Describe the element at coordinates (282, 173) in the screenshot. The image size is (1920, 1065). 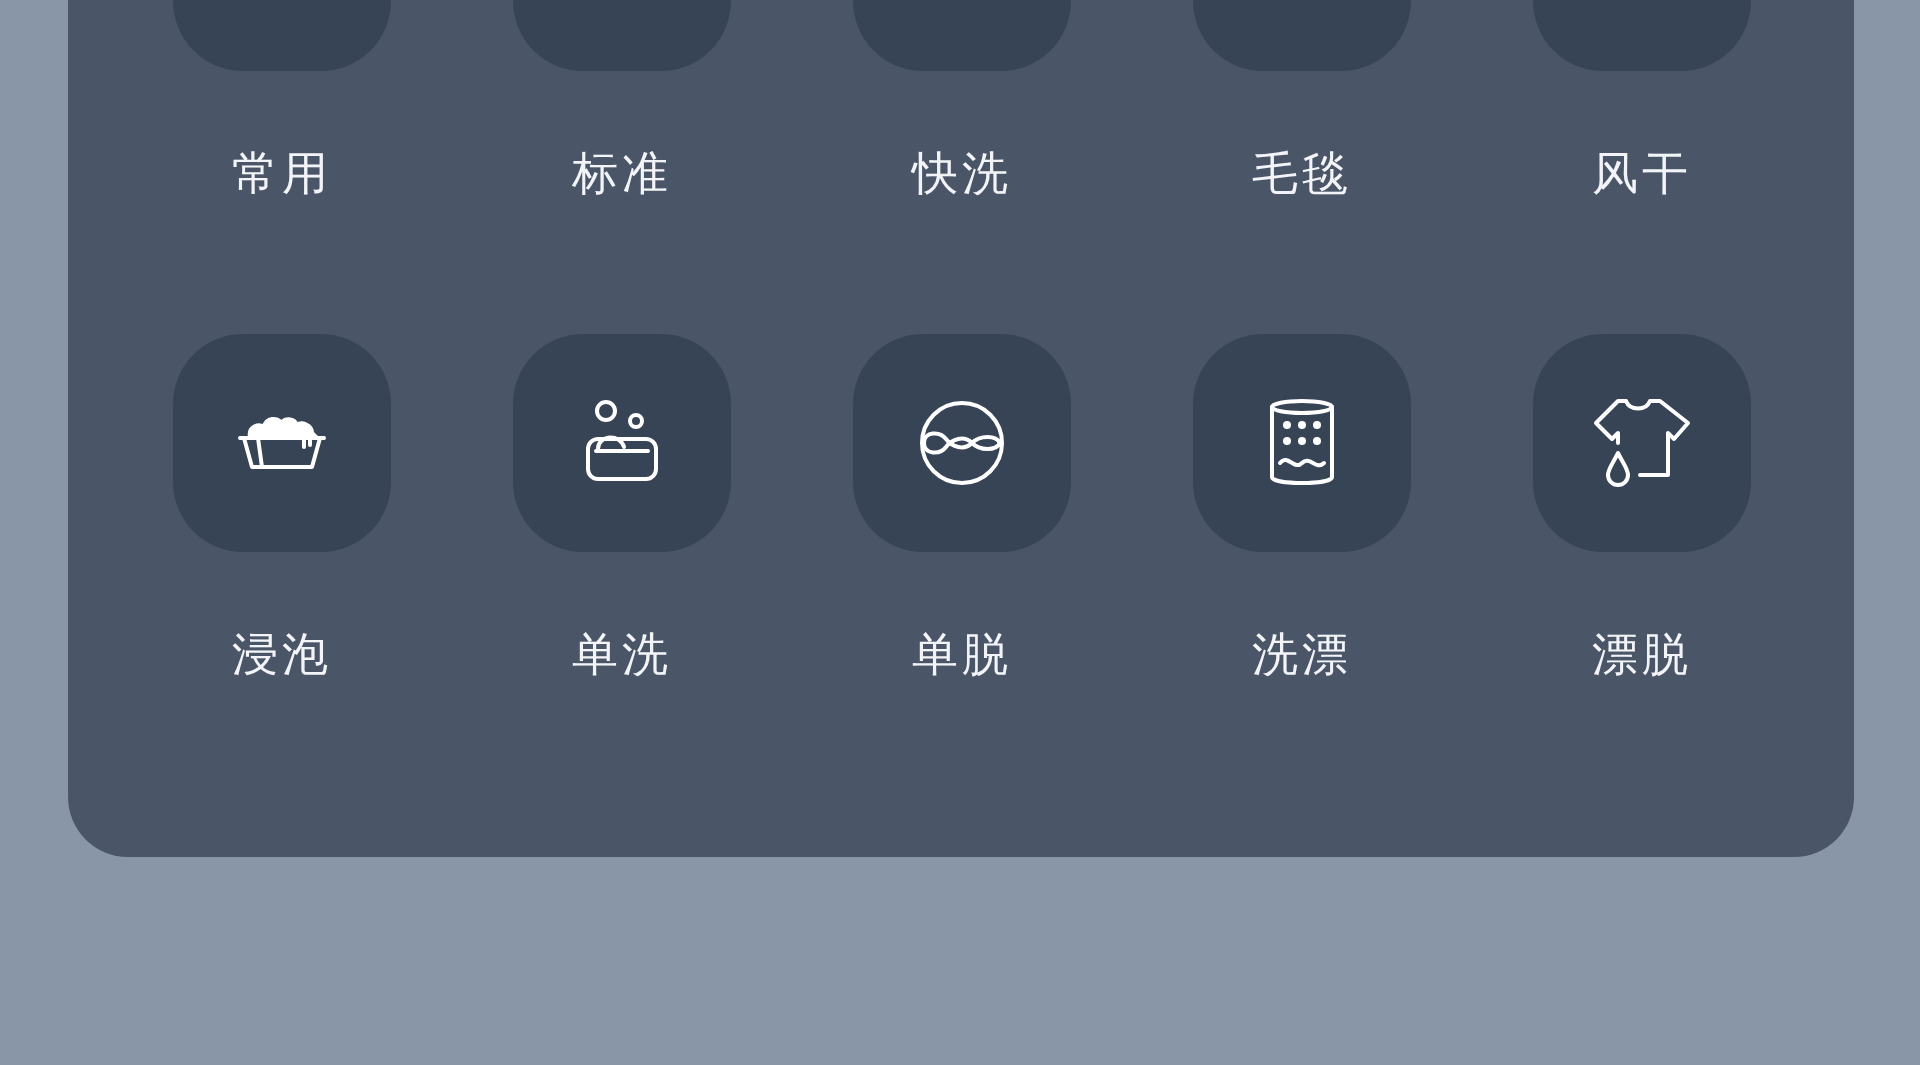
I see `mode-label: 常用` at that location.